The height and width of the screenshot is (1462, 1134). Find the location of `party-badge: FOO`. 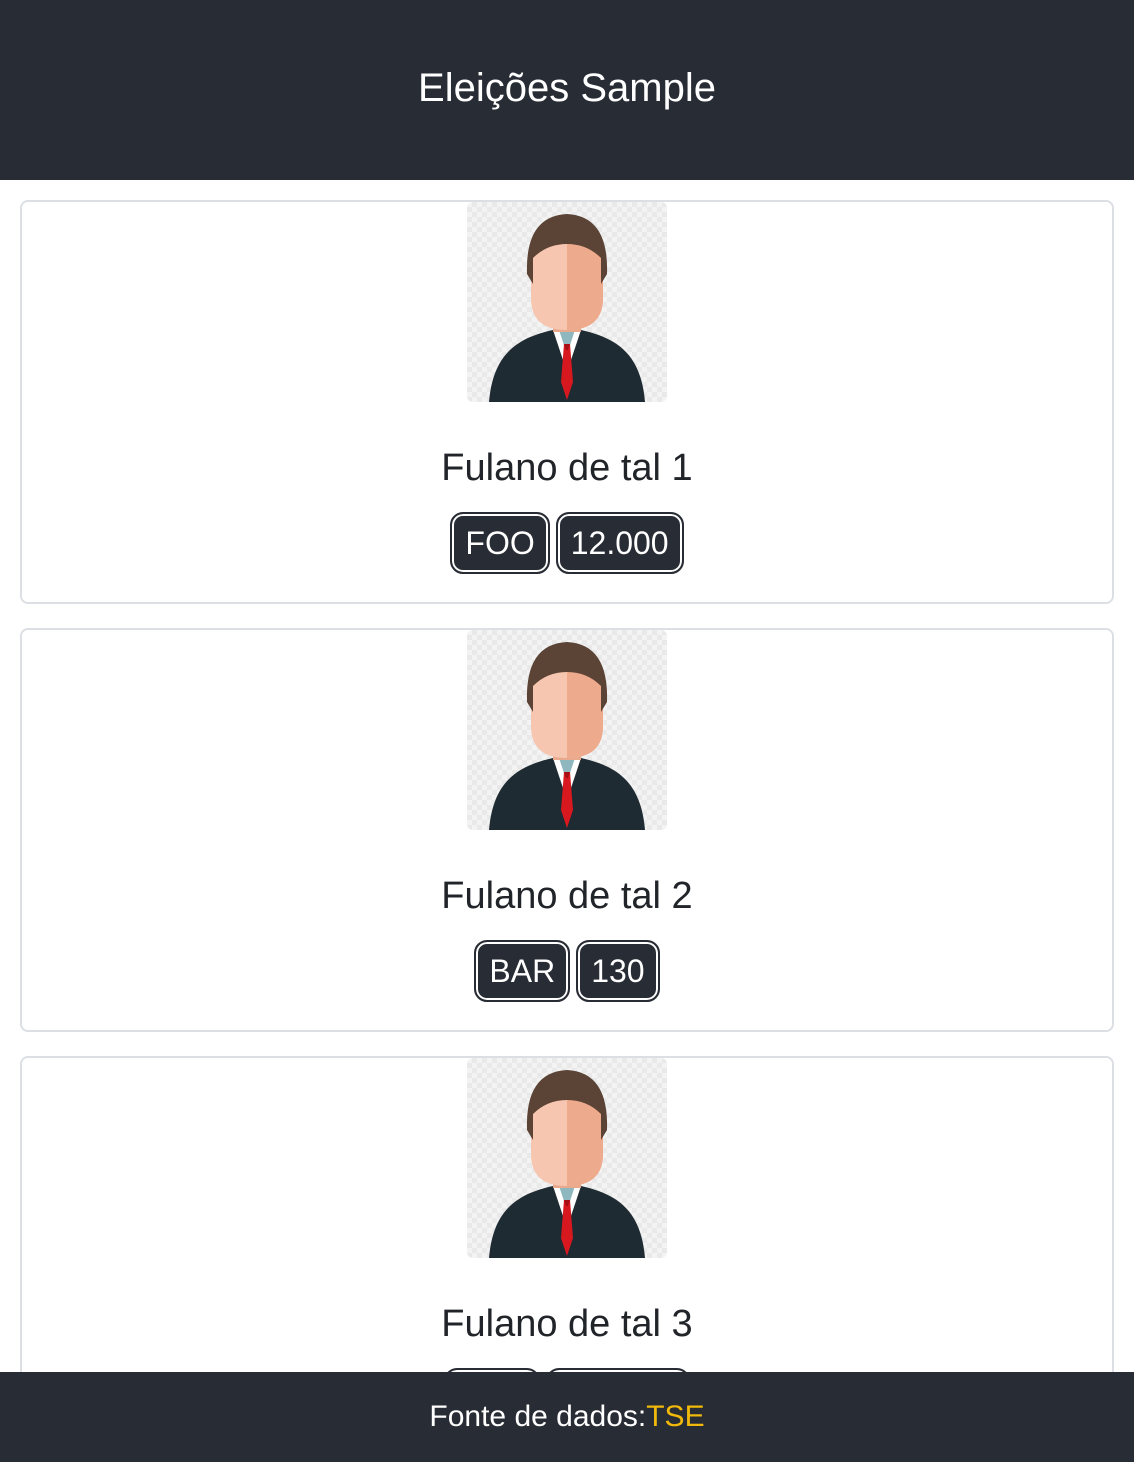

party-badge: FOO is located at coordinates (500, 543).